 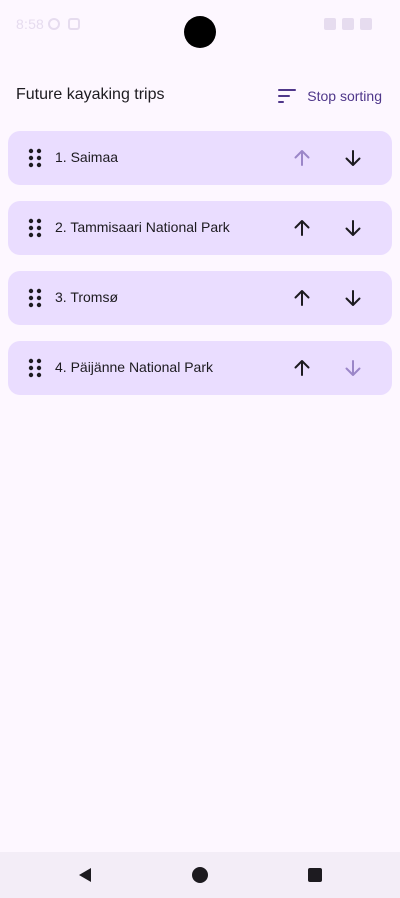 I want to click on triangle-back-icon, so click(x=85, y=875).